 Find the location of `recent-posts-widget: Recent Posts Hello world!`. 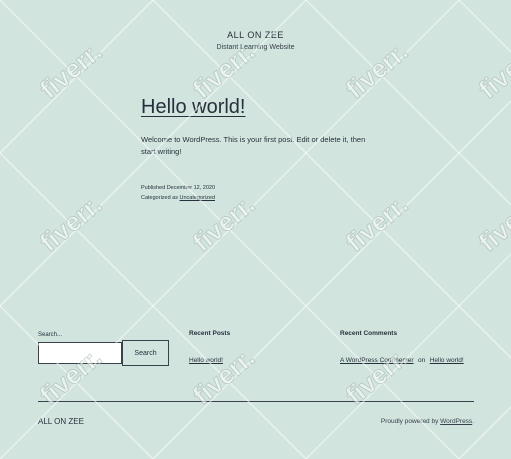

recent-posts-widget: Recent Posts Hello world! is located at coordinates (209, 348).